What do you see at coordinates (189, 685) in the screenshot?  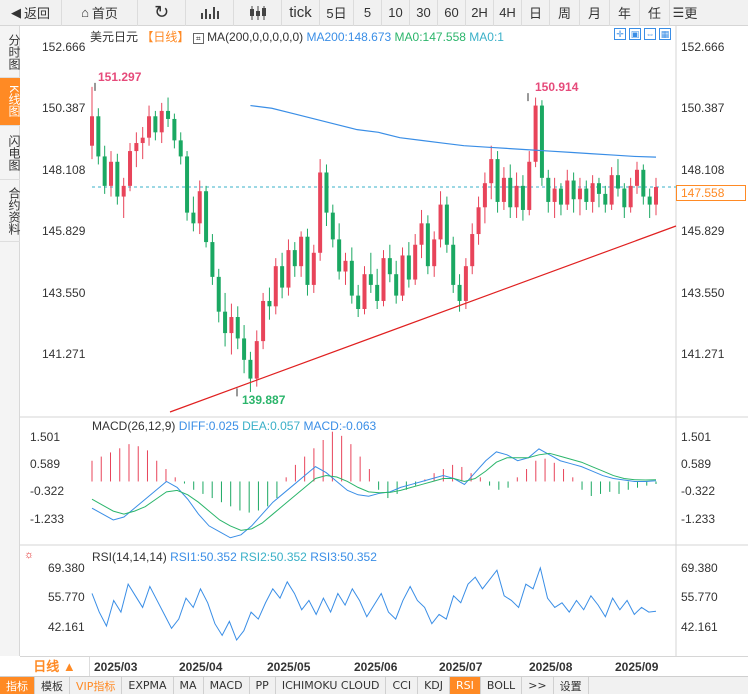 I see `tab-ma: MA` at bounding box center [189, 685].